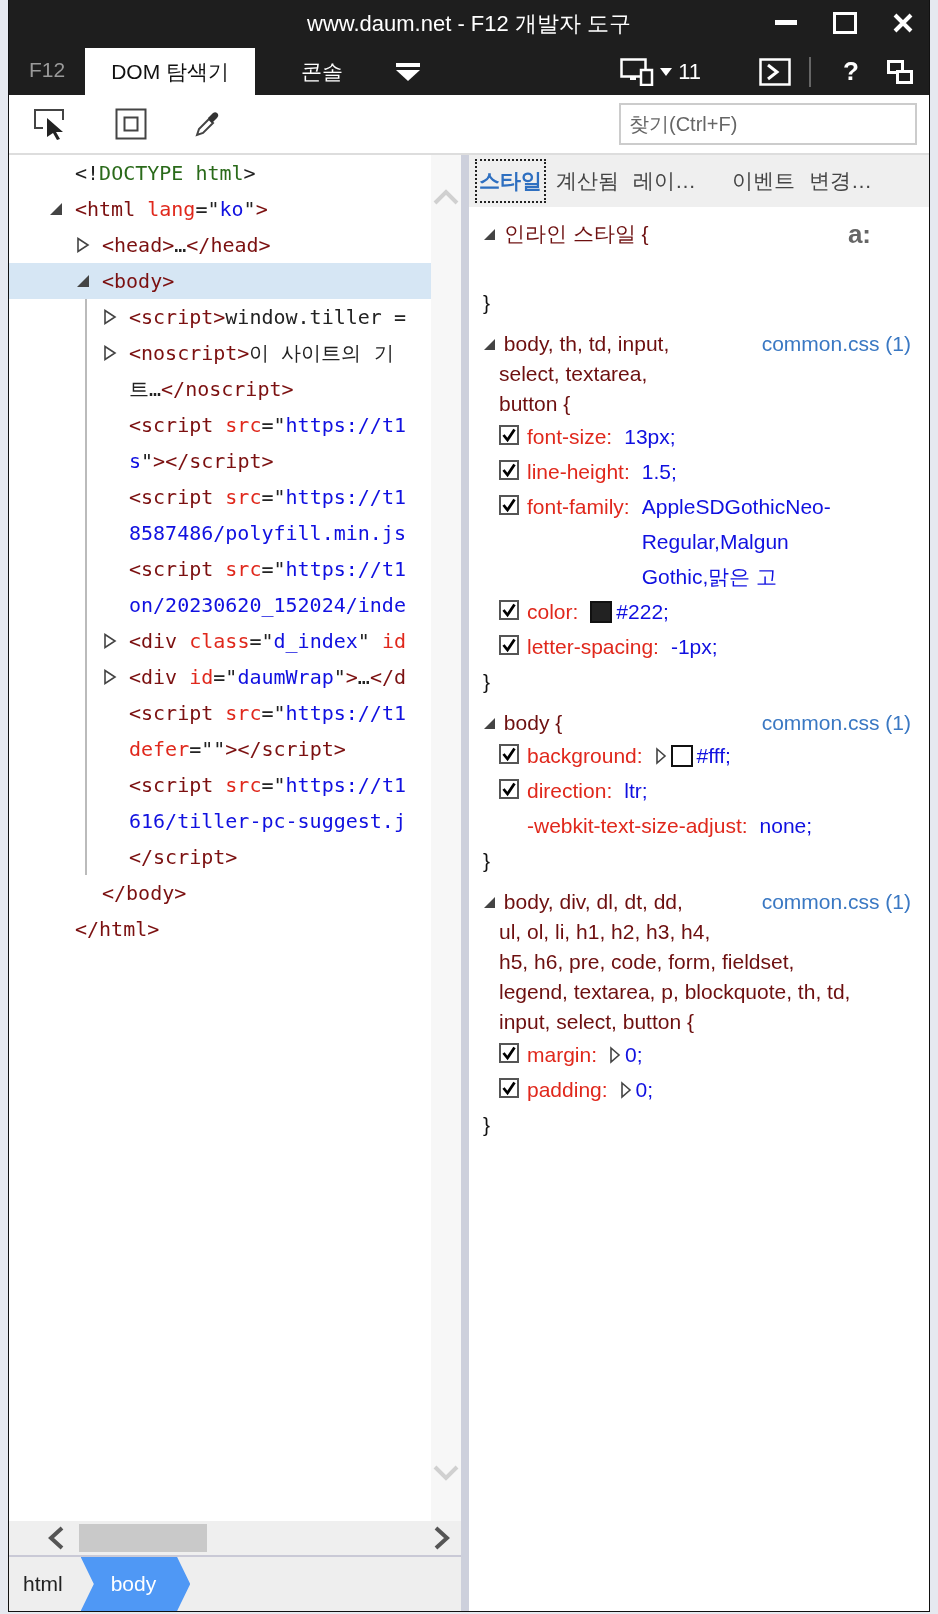  Describe the element at coordinates (694, 646) in the screenshot. I see `property-value: -1px;` at that location.